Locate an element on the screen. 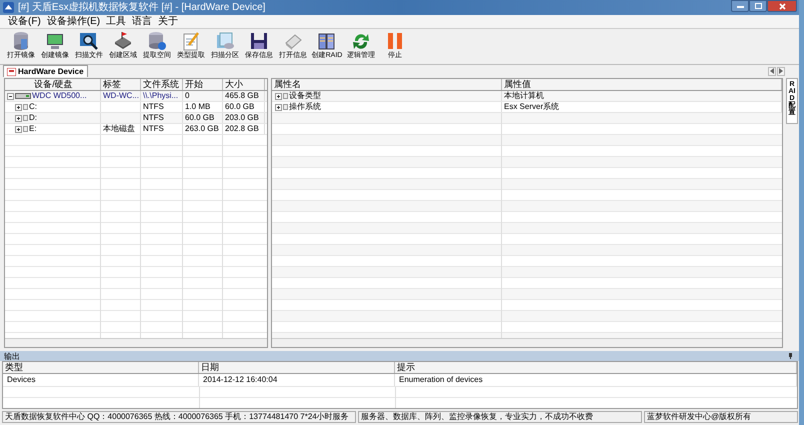  column-header: 属性名 is located at coordinates (387, 84).